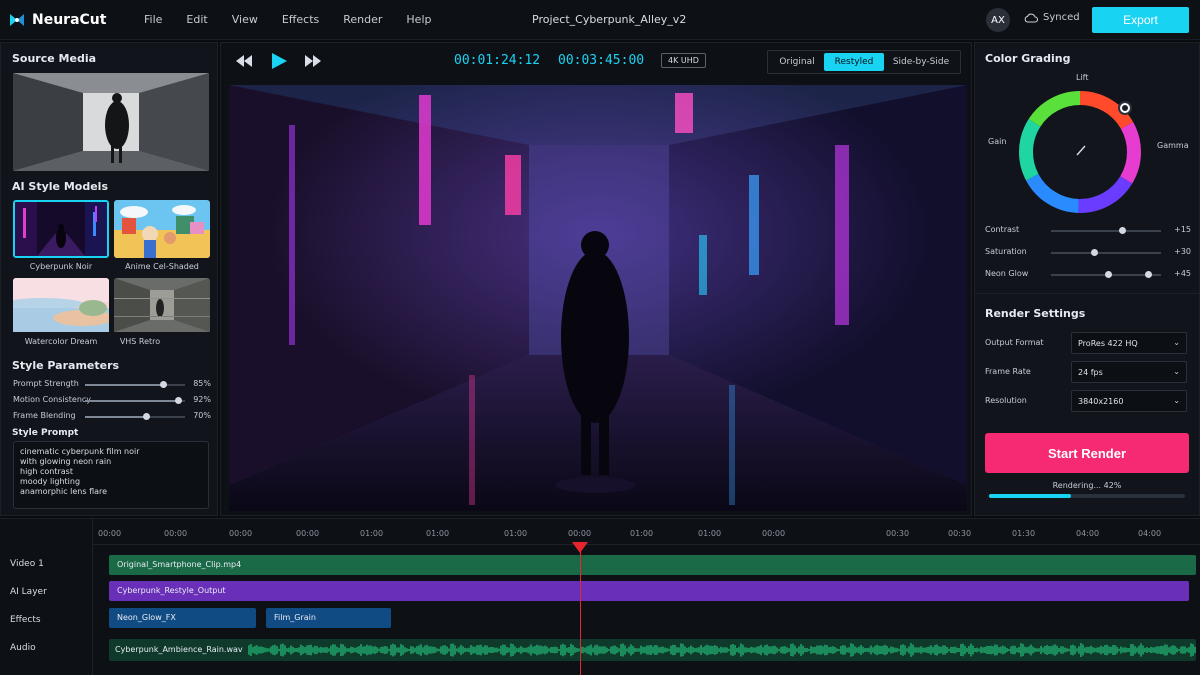  I want to click on style-card-cyberpunk-noir, so click(61, 229).